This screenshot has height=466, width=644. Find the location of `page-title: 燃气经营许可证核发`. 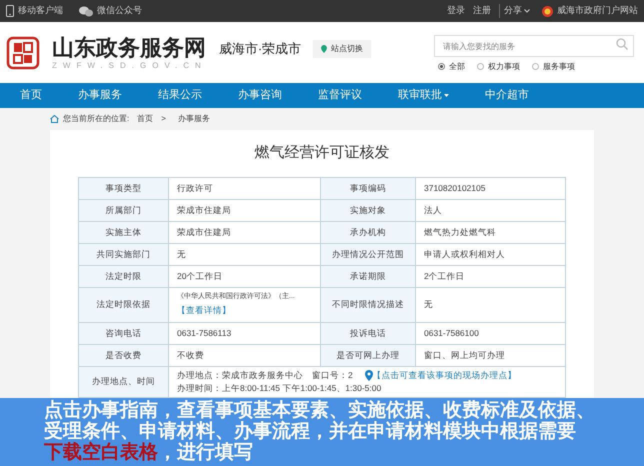

page-title: 燃气经营许可证核发 is located at coordinates (322, 153).